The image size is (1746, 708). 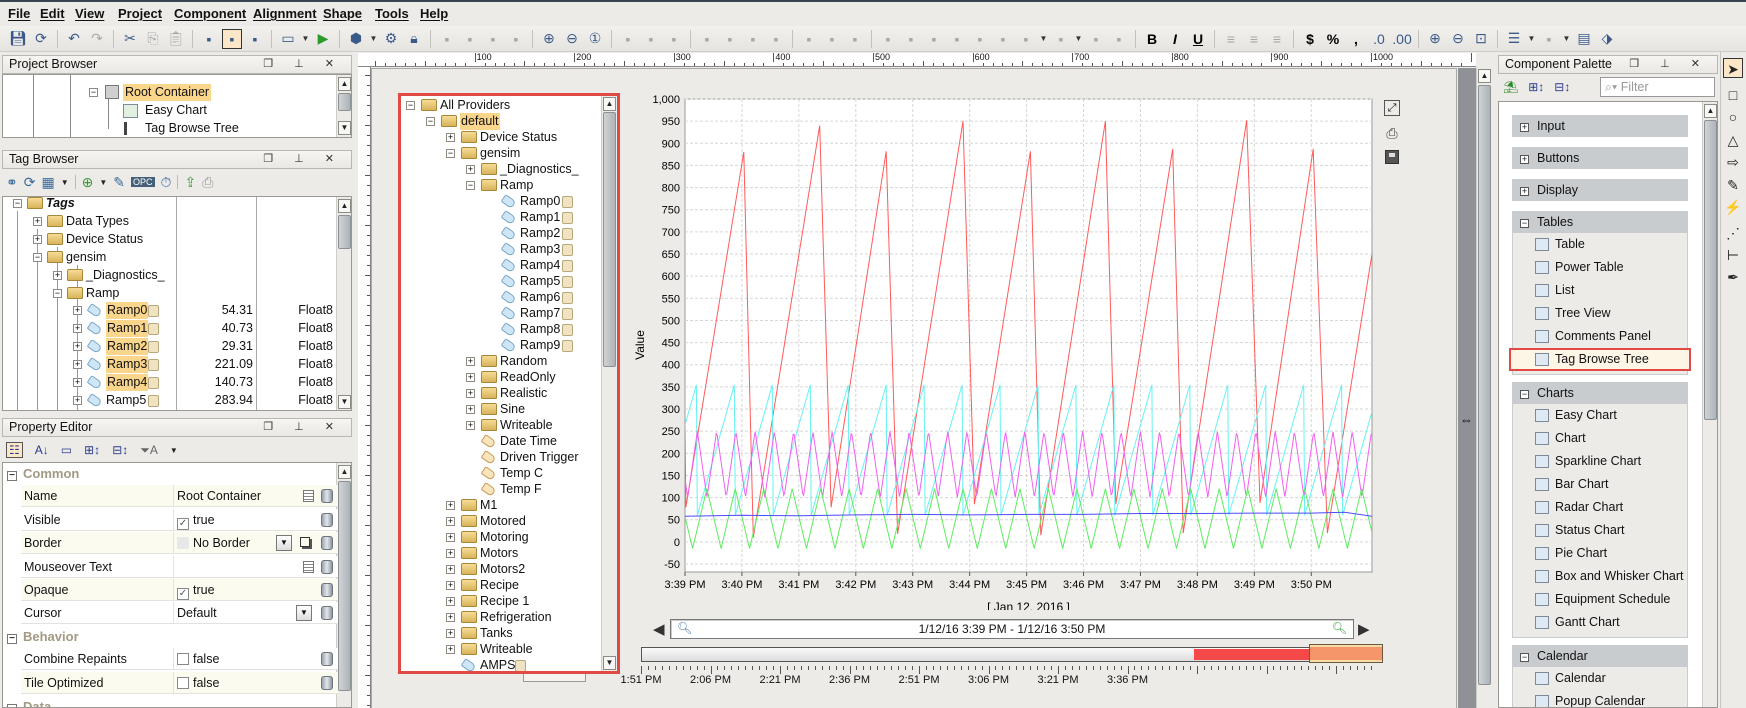 I want to click on polygon-tool-icon: △, so click(x=1733, y=140).